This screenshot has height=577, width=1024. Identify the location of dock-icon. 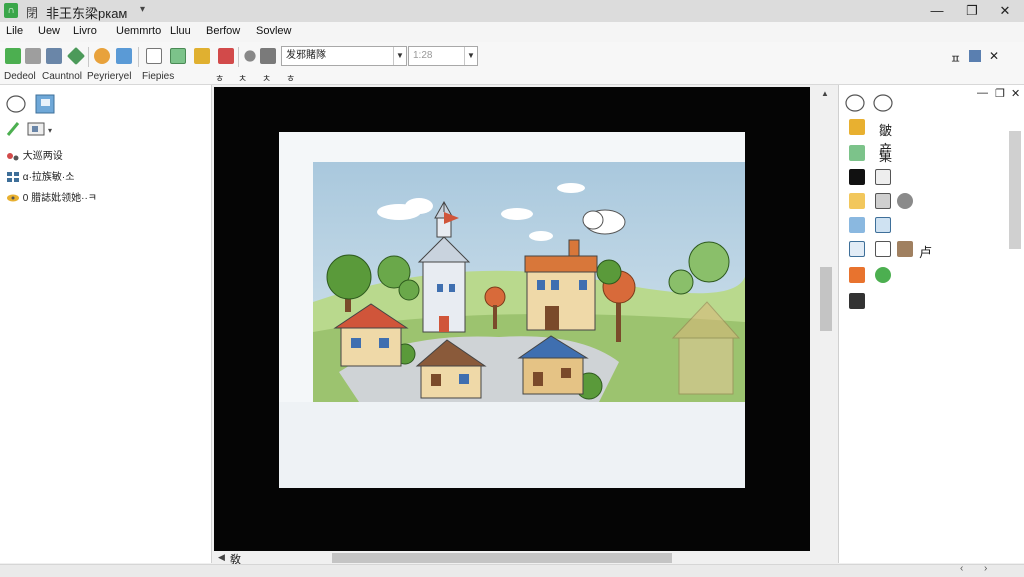
(975, 56).